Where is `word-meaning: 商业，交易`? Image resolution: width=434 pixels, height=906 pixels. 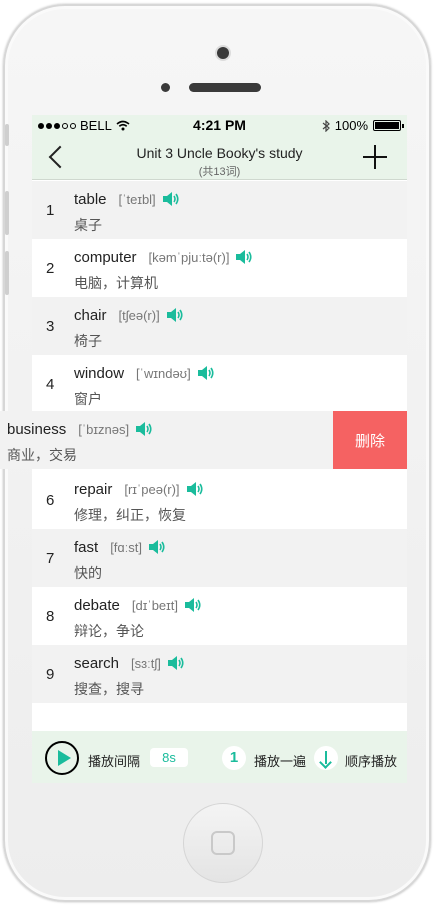 word-meaning: 商业，交易 is located at coordinates (42, 455).